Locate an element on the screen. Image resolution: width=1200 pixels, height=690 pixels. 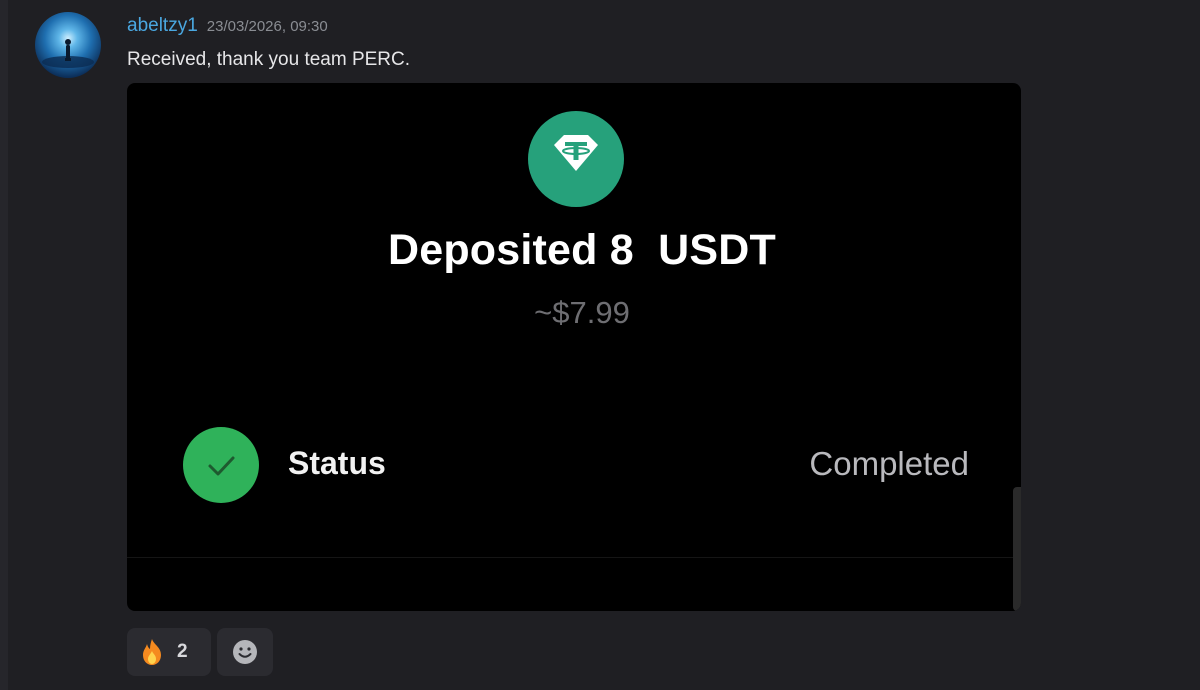
timestamp: 23/03/2026, 09:30 is located at coordinates (267, 26).